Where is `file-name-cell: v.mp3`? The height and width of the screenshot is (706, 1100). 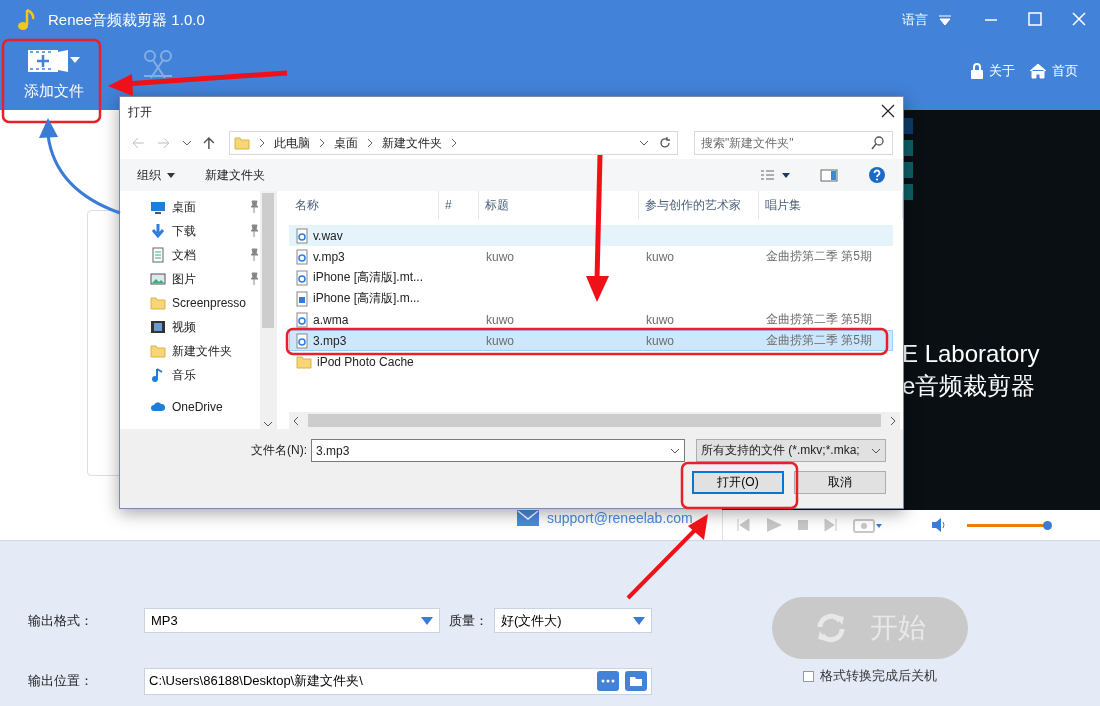 file-name-cell: v.mp3 is located at coordinates (365, 256).